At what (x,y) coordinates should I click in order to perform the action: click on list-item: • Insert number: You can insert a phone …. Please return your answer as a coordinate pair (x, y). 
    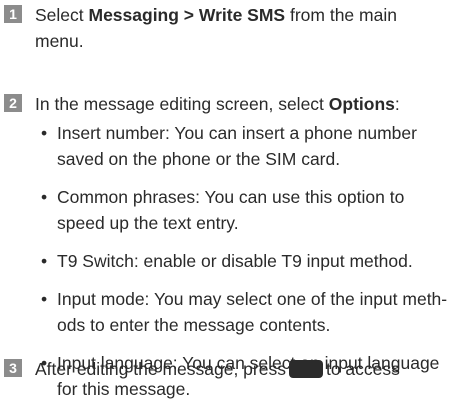
    Looking at the image, I should click on (249, 146).